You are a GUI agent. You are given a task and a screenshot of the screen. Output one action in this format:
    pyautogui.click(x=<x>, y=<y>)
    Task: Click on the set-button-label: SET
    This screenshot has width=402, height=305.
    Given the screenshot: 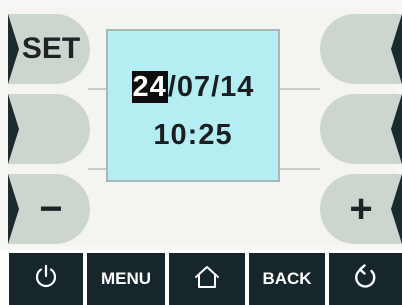 What is the action you would take?
    pyautogui.click(x=51, y=48)
    